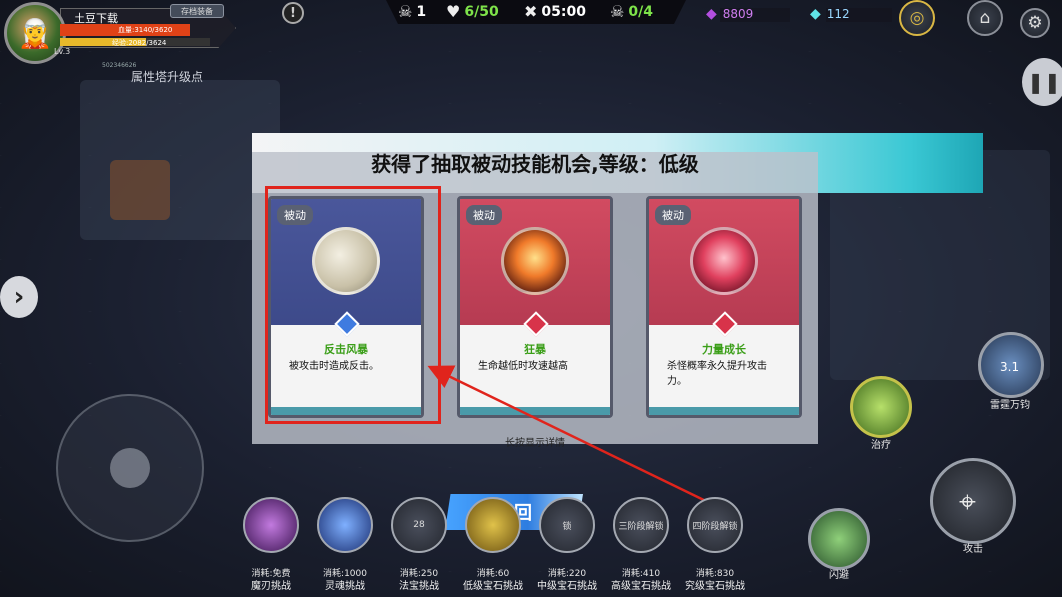  I want to click on attack-button: ⌖, so click(973, 501).